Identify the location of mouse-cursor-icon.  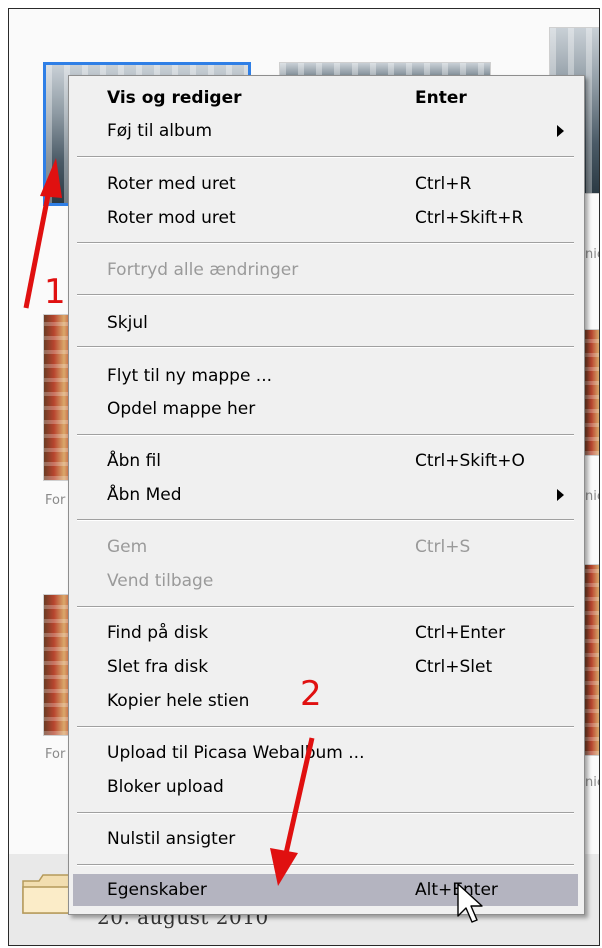
(470, 903).